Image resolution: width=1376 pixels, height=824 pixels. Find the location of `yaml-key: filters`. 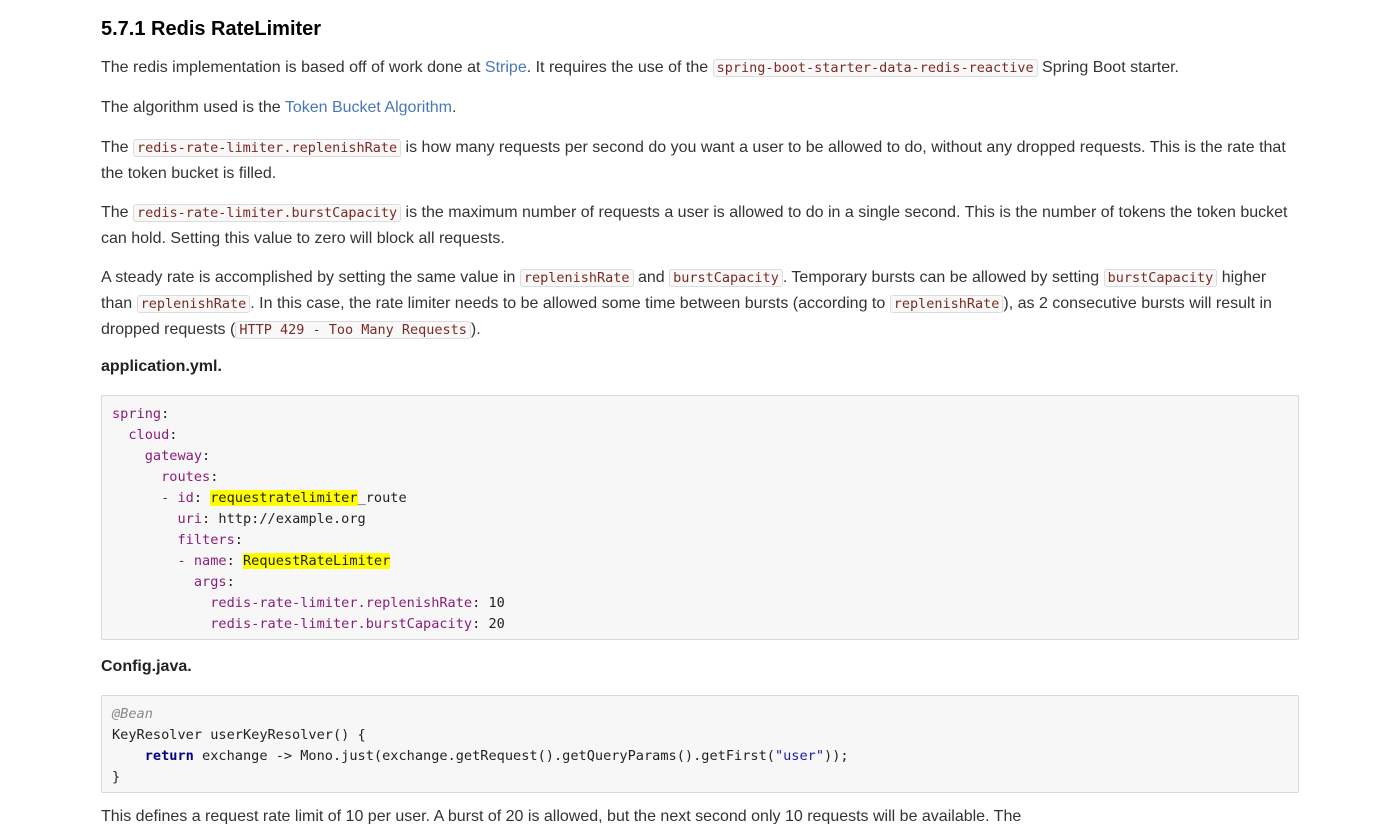

yaml-key: filters is located at coordinates (206, 540).